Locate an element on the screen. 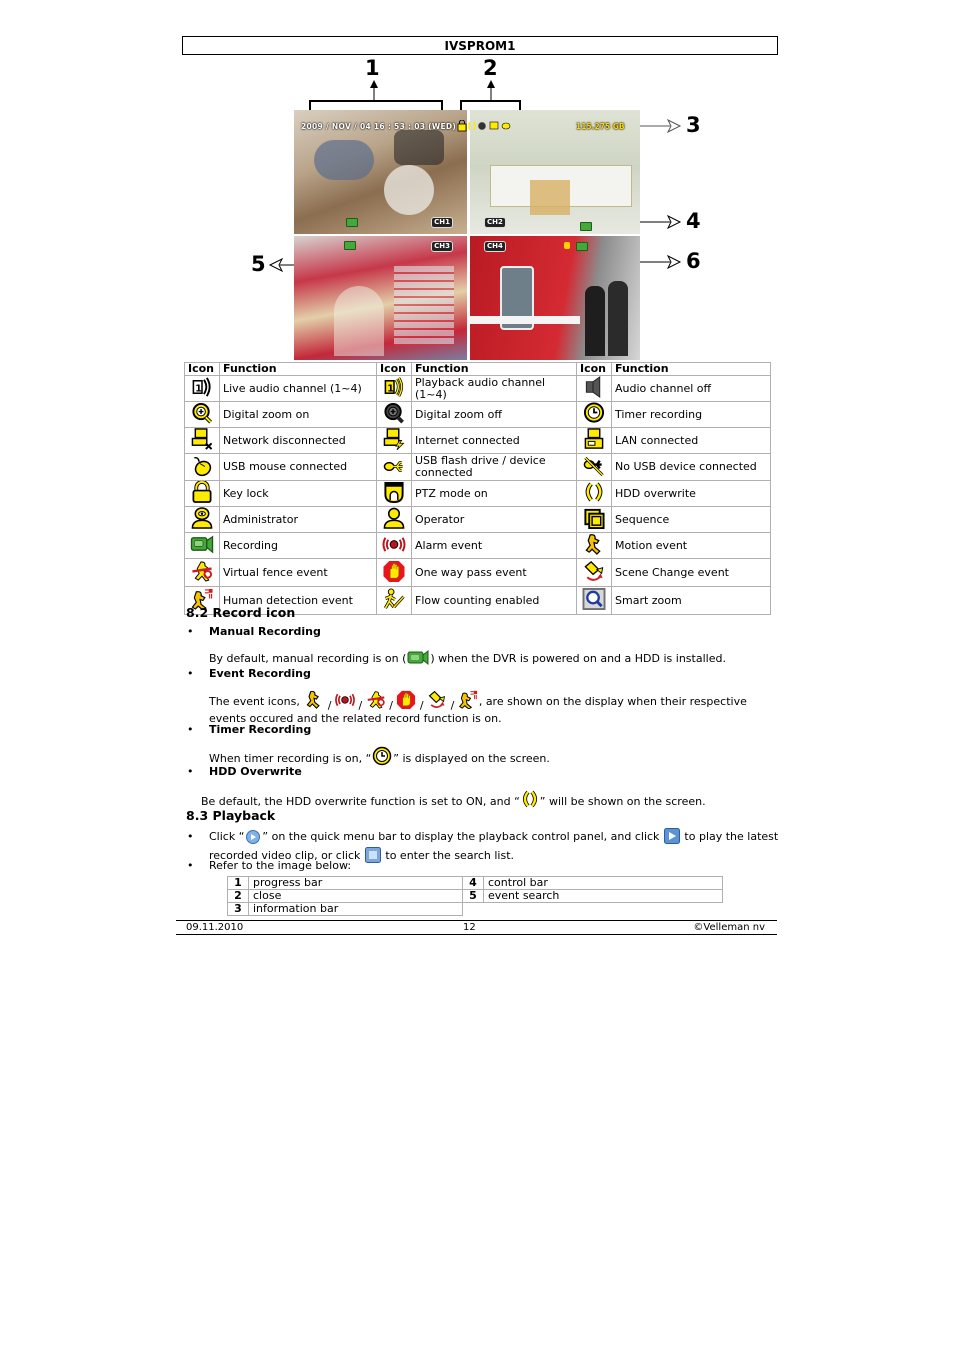  section-title-8-3: 8.3 Playback is located at coordinates (231, 815).